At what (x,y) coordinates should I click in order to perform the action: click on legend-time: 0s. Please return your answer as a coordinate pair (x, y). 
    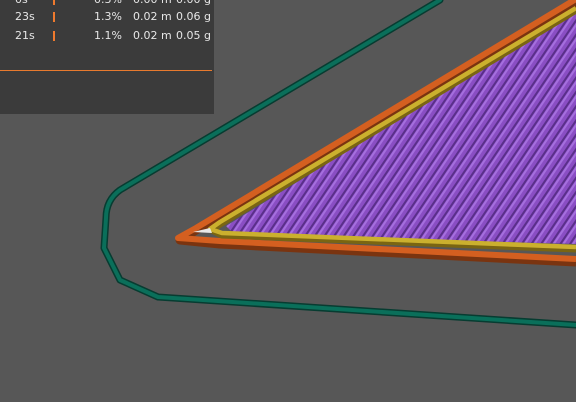
    Looking at the image, I should click on (21, 4).